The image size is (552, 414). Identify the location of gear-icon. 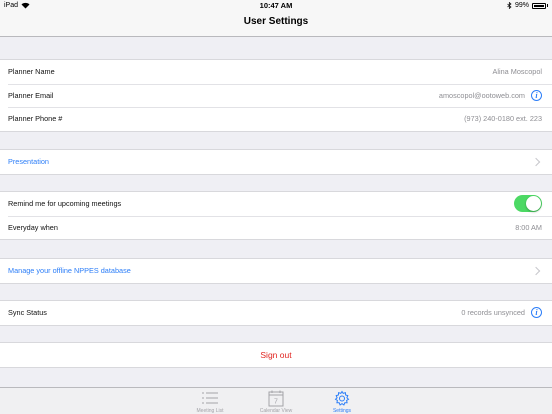
(342, 398).